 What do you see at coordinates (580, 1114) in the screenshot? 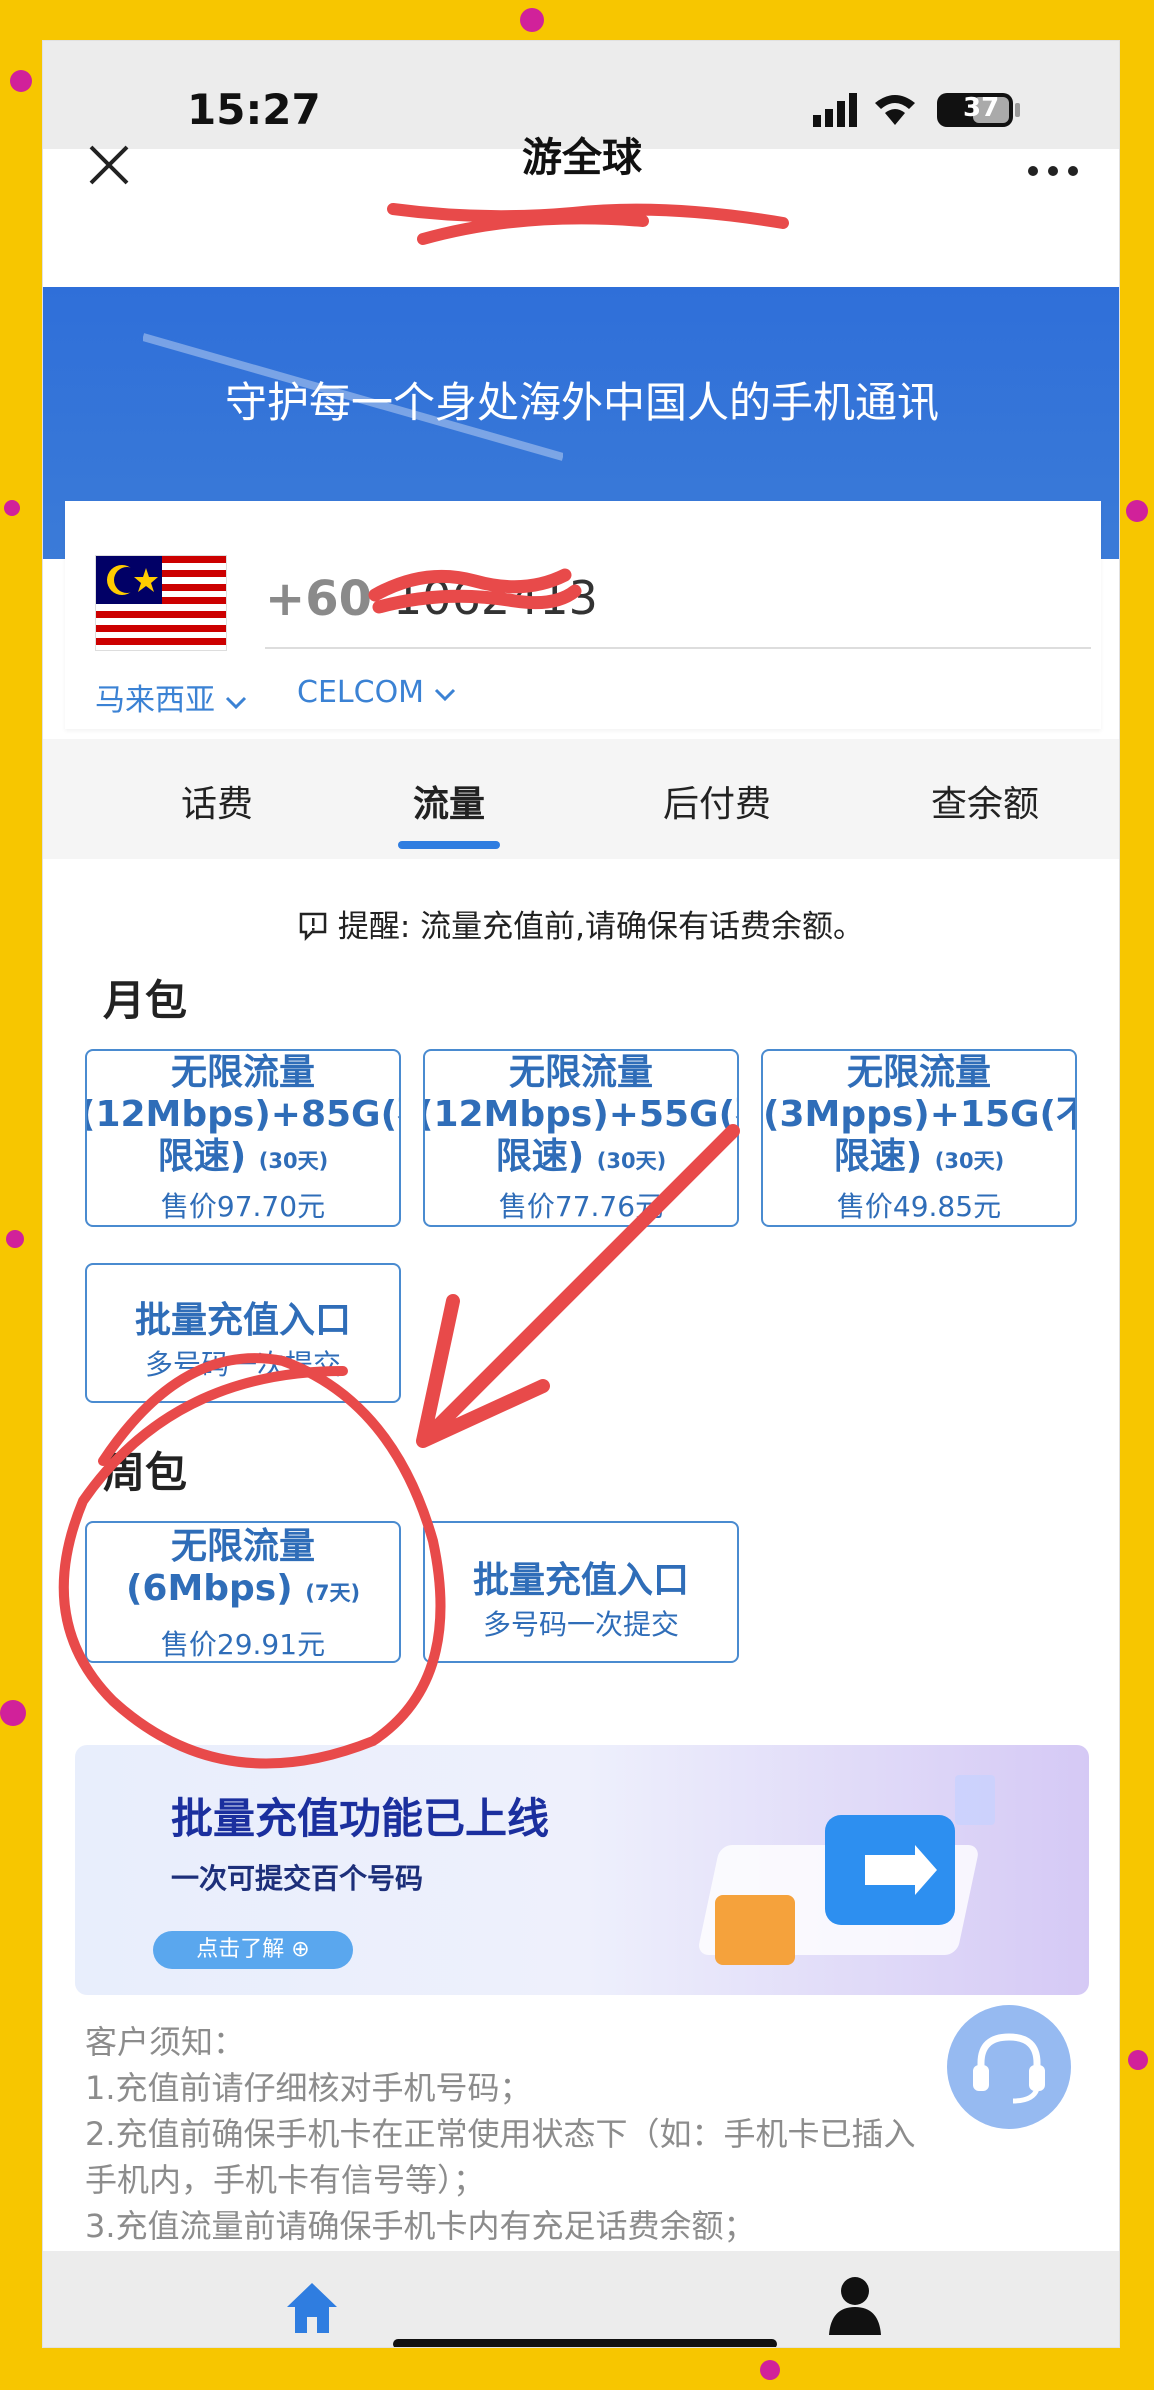
I see `plan-speed: (12Mbps)+55G(不` at bounding box center [580, 1114].